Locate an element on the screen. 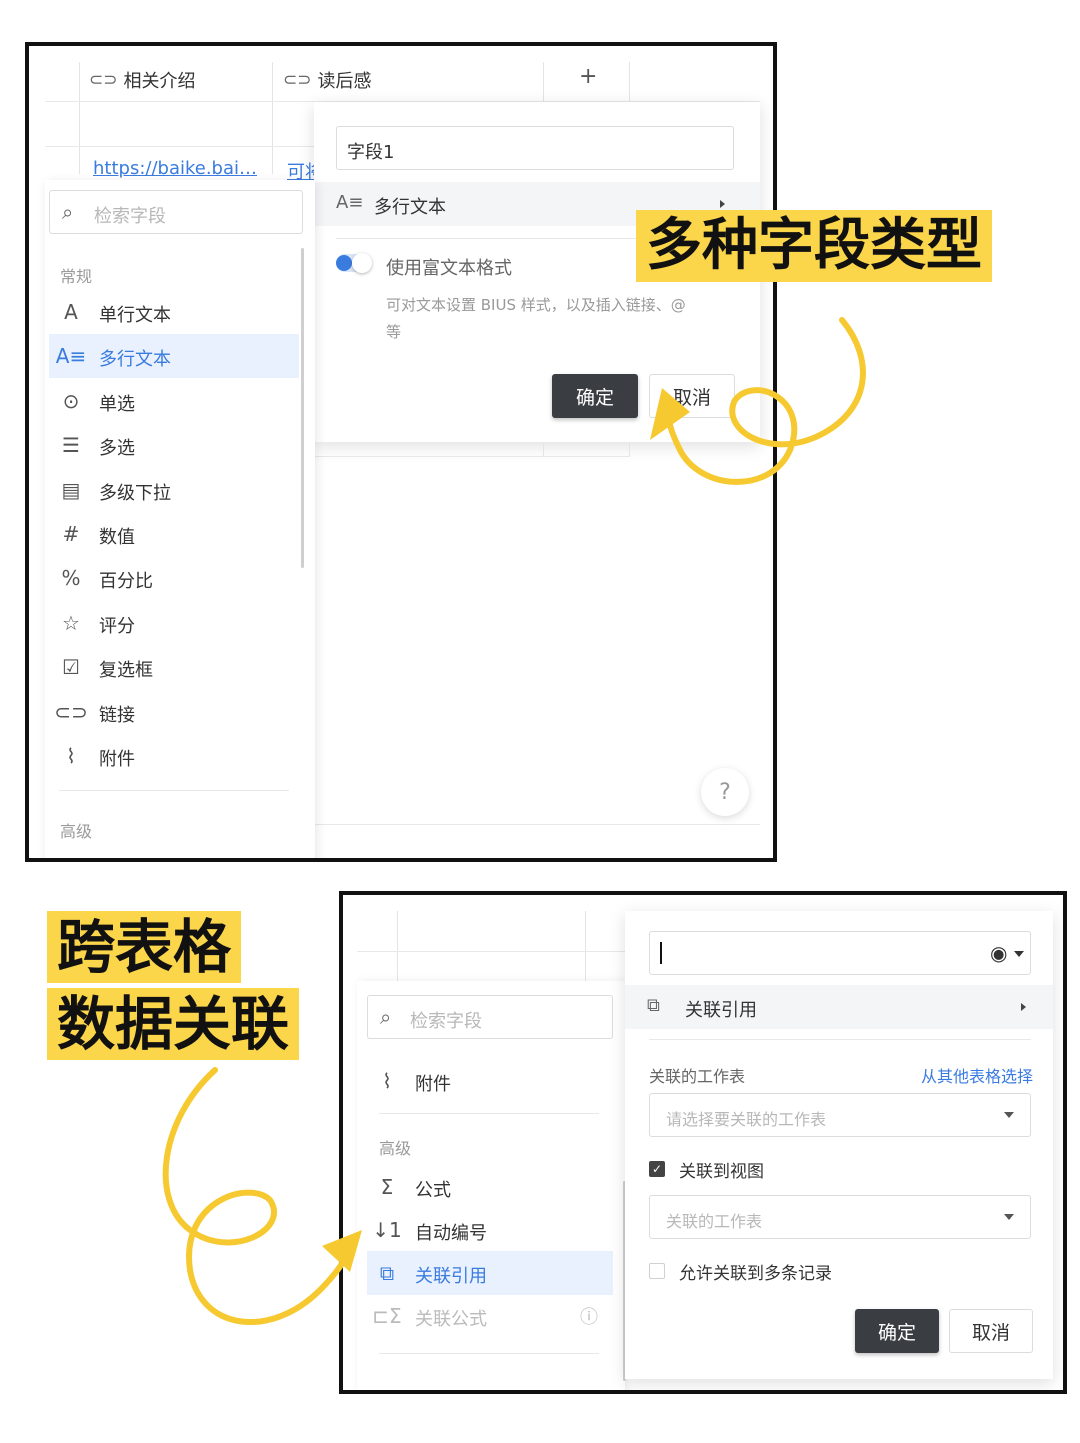 This screenshot has width=1080, height=1443. arrow-bottom is located at coordinates (257, 1196).